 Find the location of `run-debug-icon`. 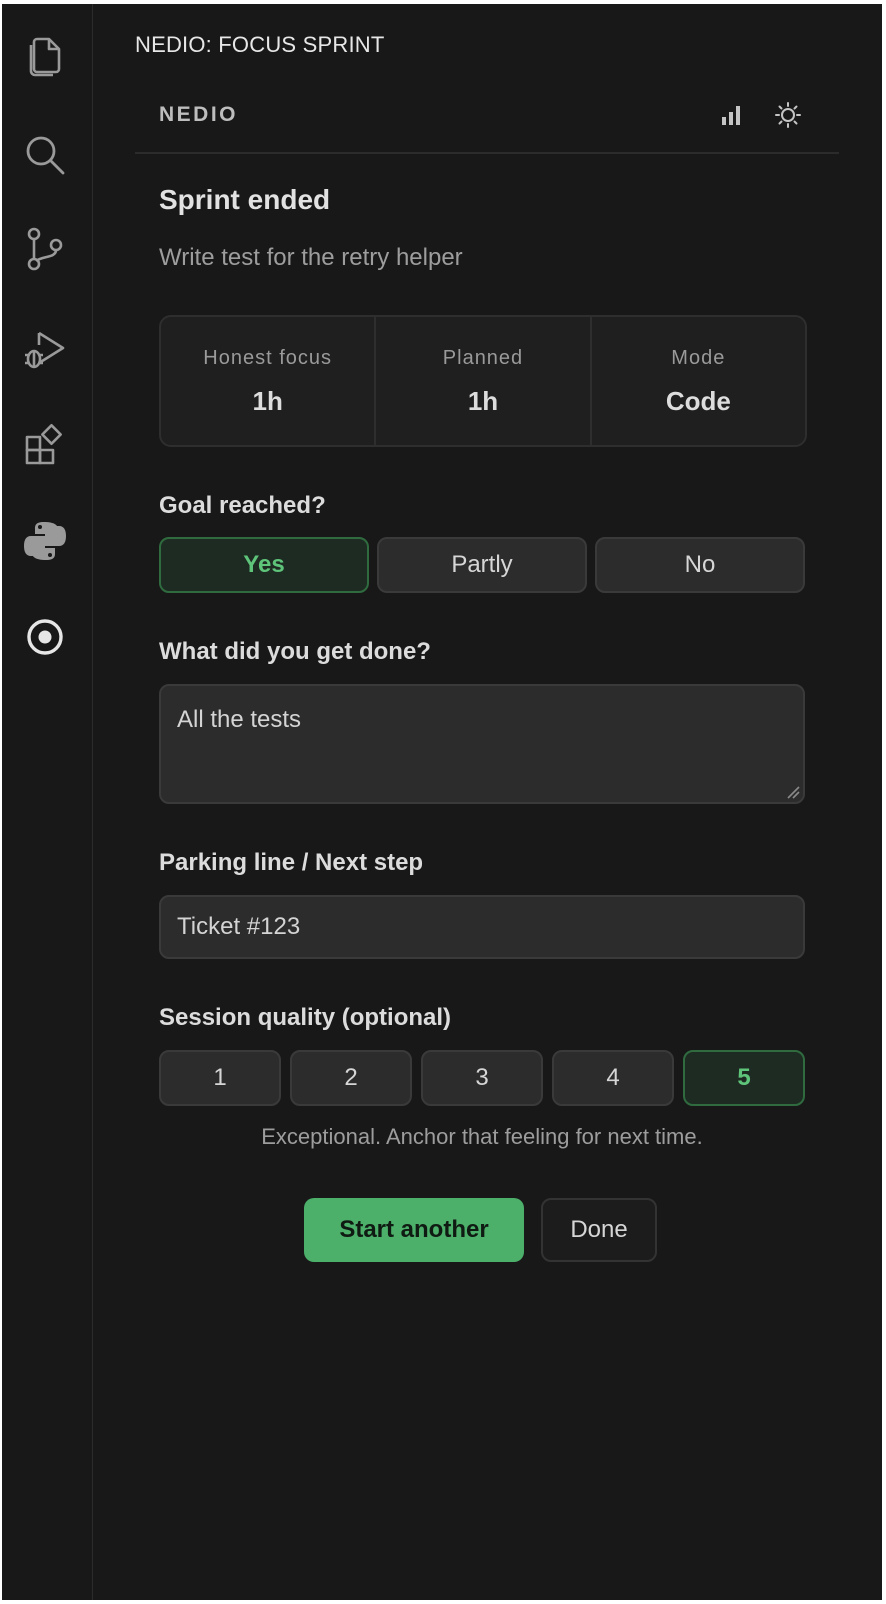

run-debug-icon is located at coordinates (45, 349).